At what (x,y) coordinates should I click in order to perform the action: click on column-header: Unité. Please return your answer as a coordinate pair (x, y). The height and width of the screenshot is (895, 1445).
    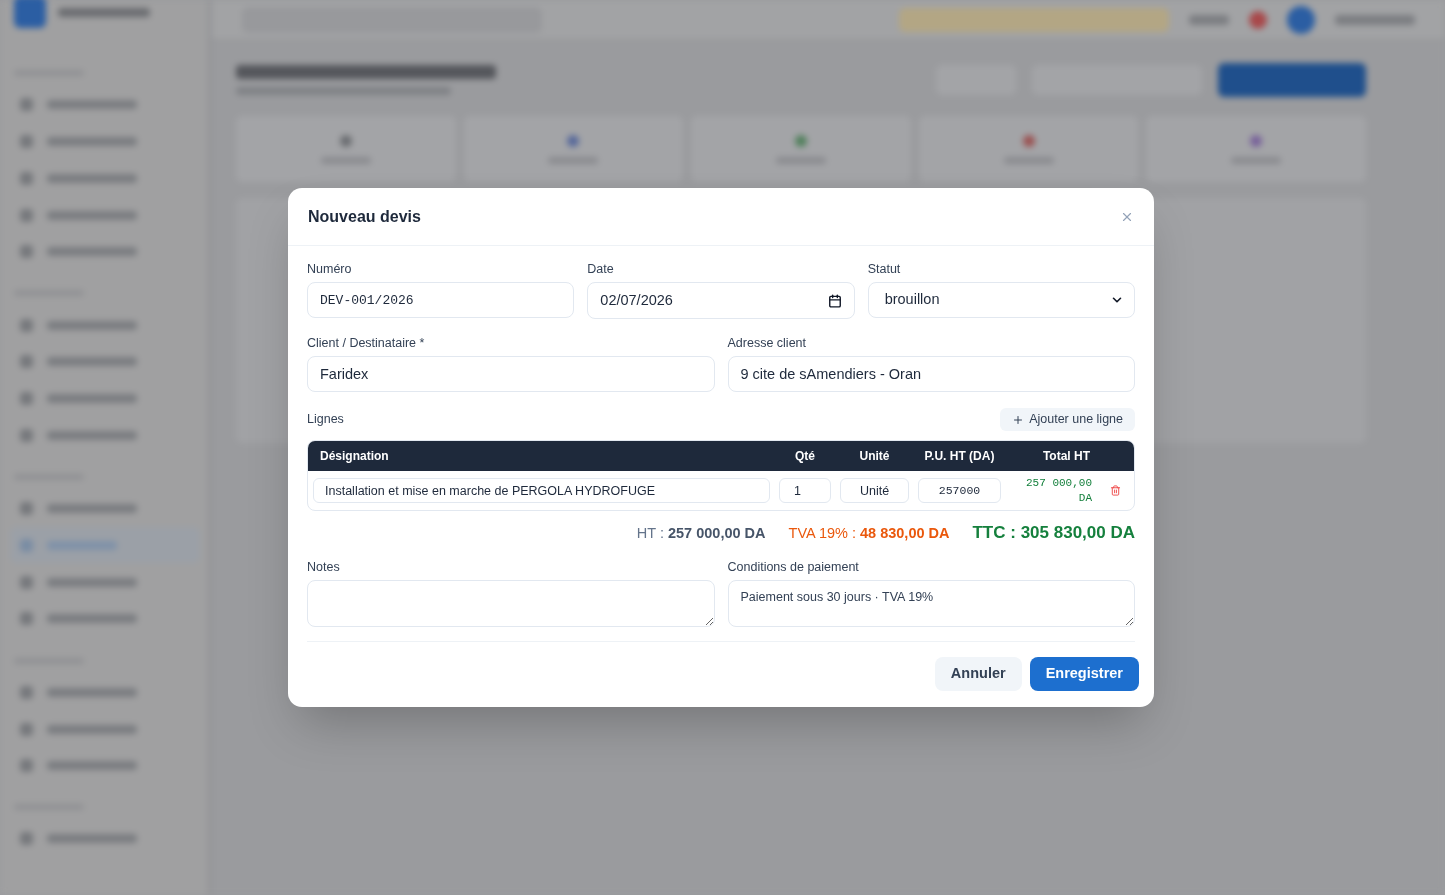
    Looking at the image, I should click on (874, 456).